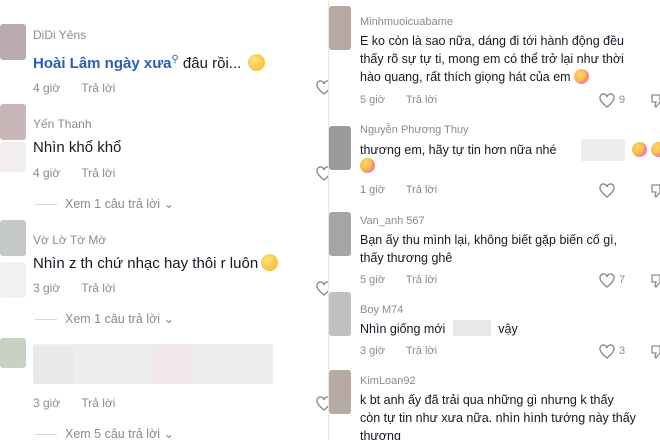 The width and height of the screenshot is (660, 440). What do you see at coordinates (59, 35) in the screenshot?
I see `comment-username: DiDi Yêns` at bounding box center [59, 35].